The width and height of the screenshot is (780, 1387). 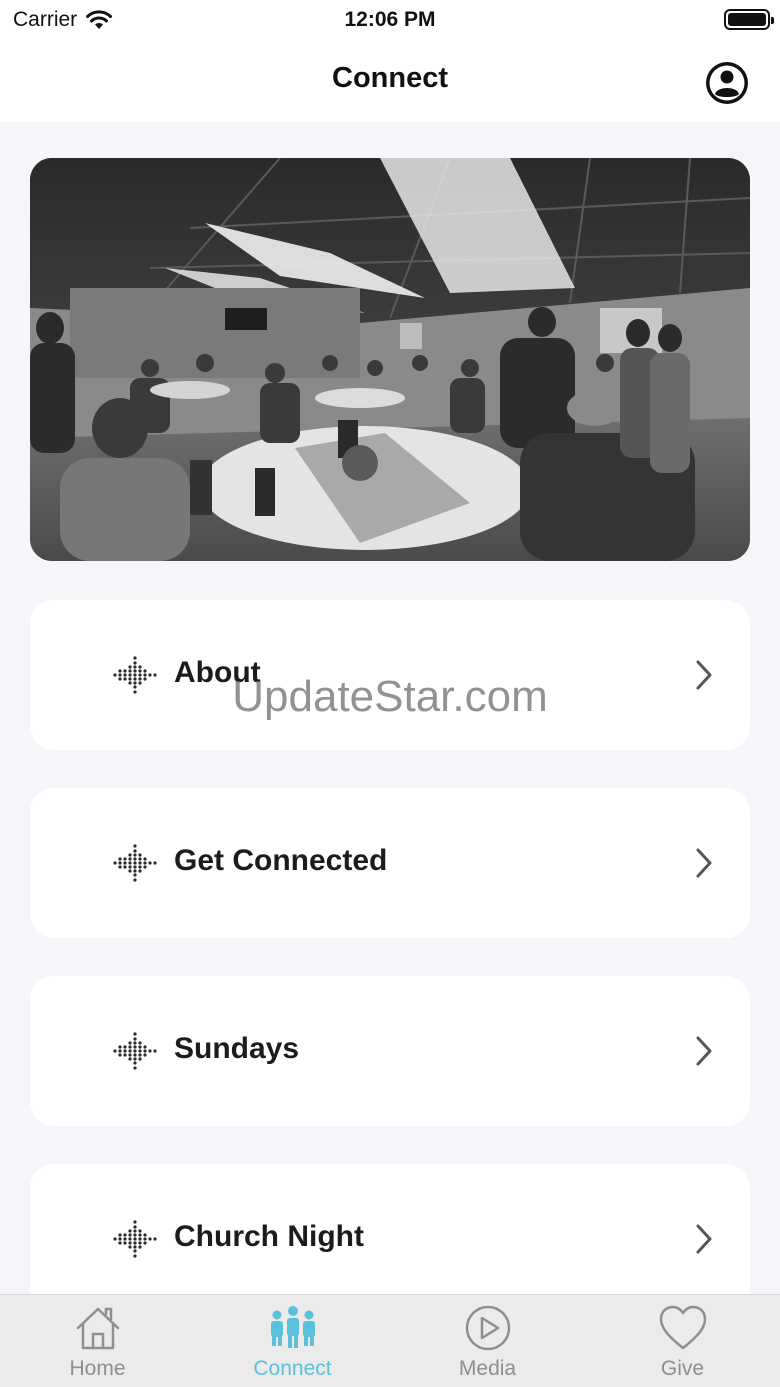 I want to click on tab-connect: Connect, so click(x=292, y=1341).